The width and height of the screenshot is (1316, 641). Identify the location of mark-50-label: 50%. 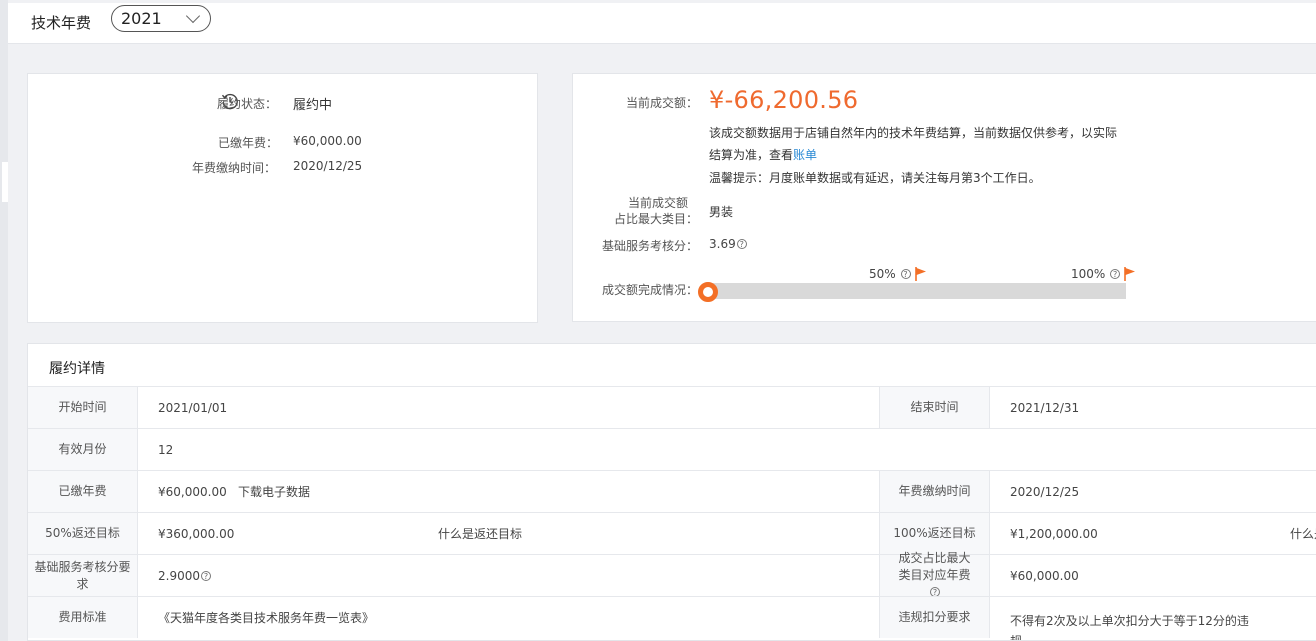
(882, 274).